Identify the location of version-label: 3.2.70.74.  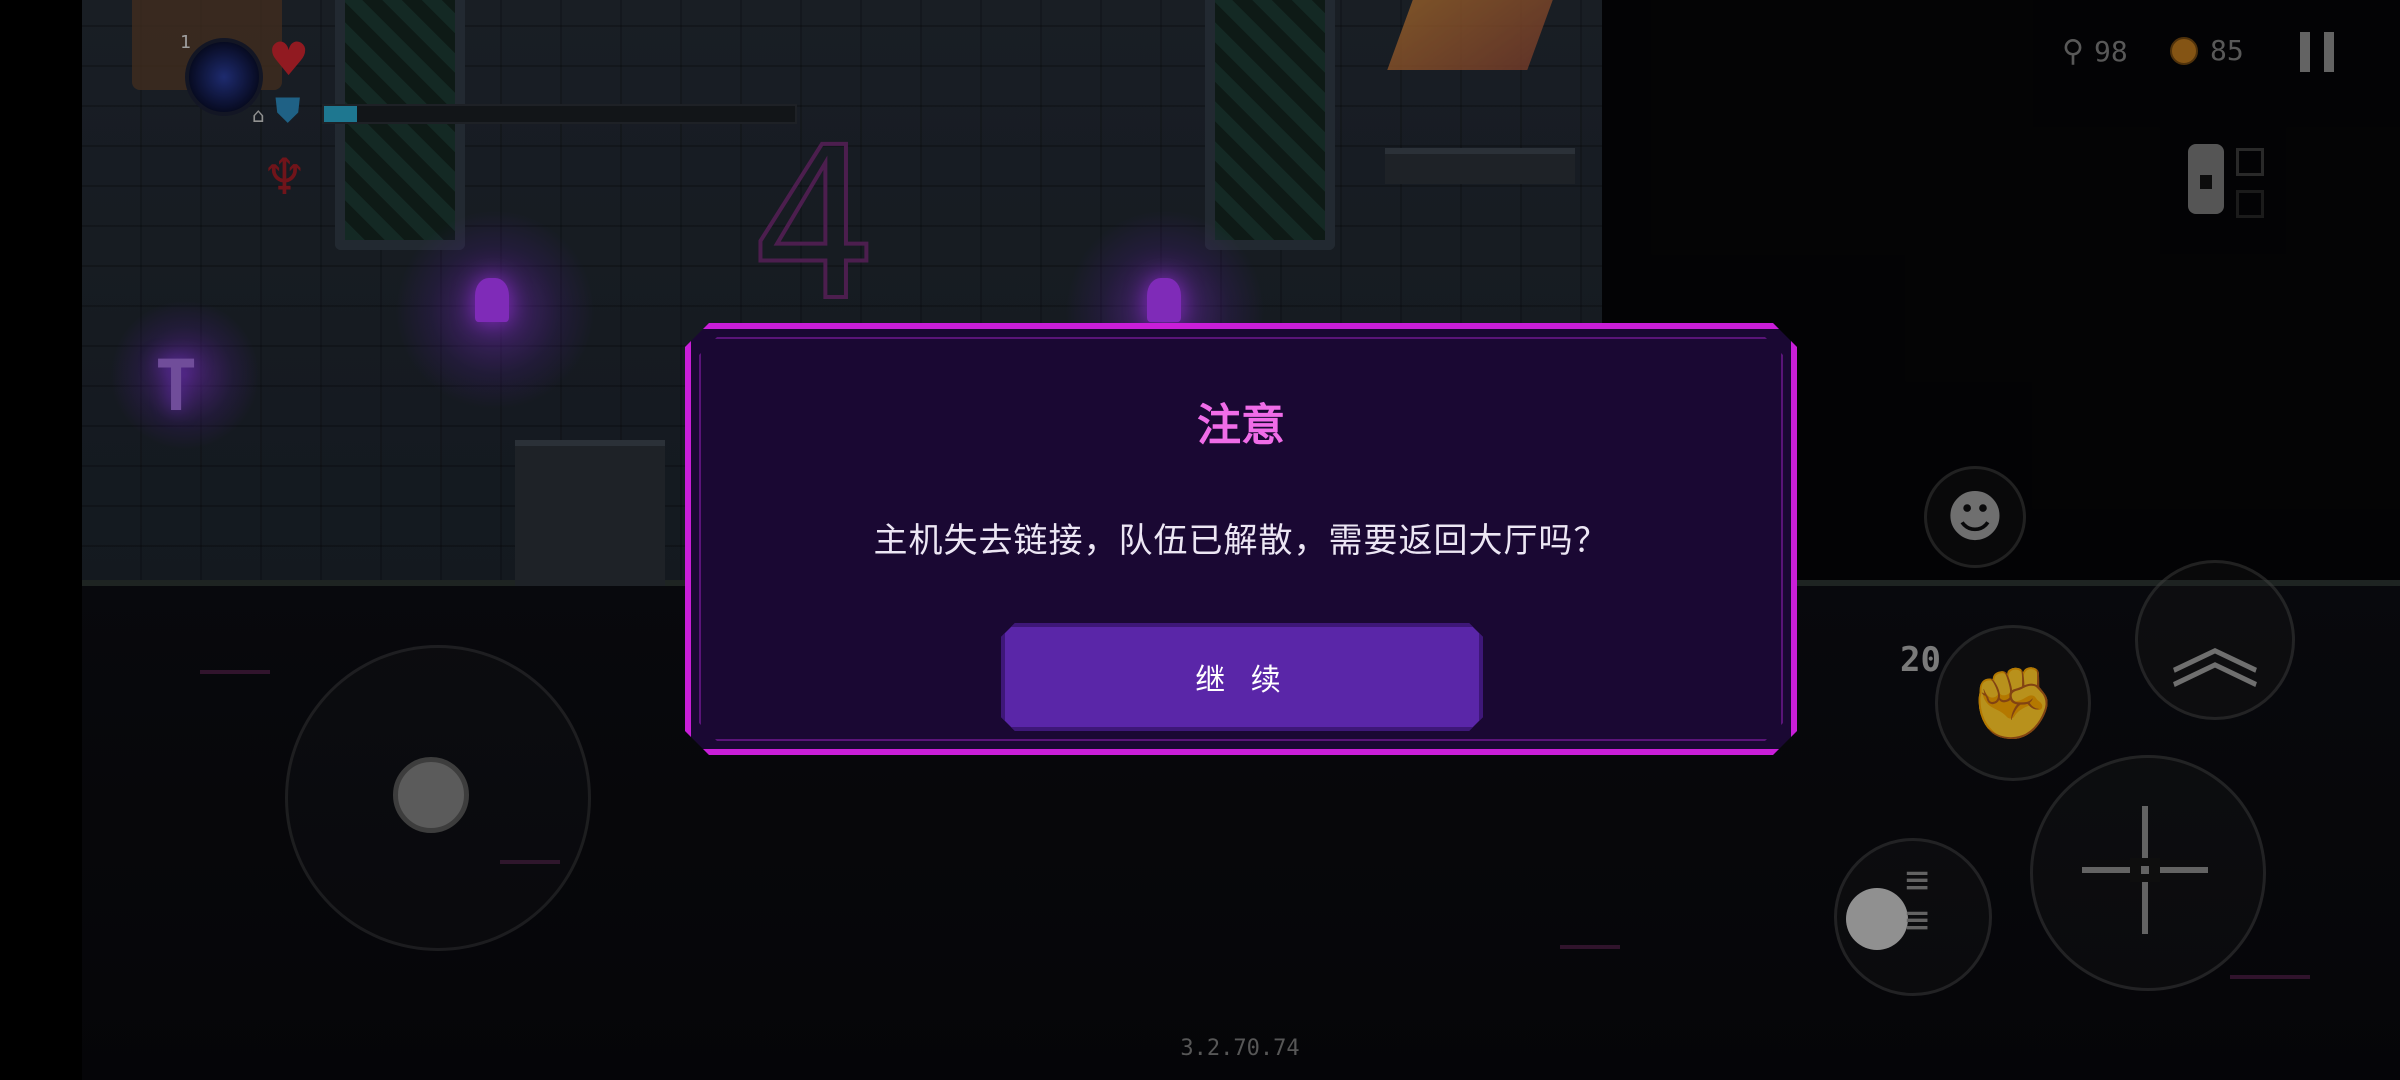
(1240, 1048).